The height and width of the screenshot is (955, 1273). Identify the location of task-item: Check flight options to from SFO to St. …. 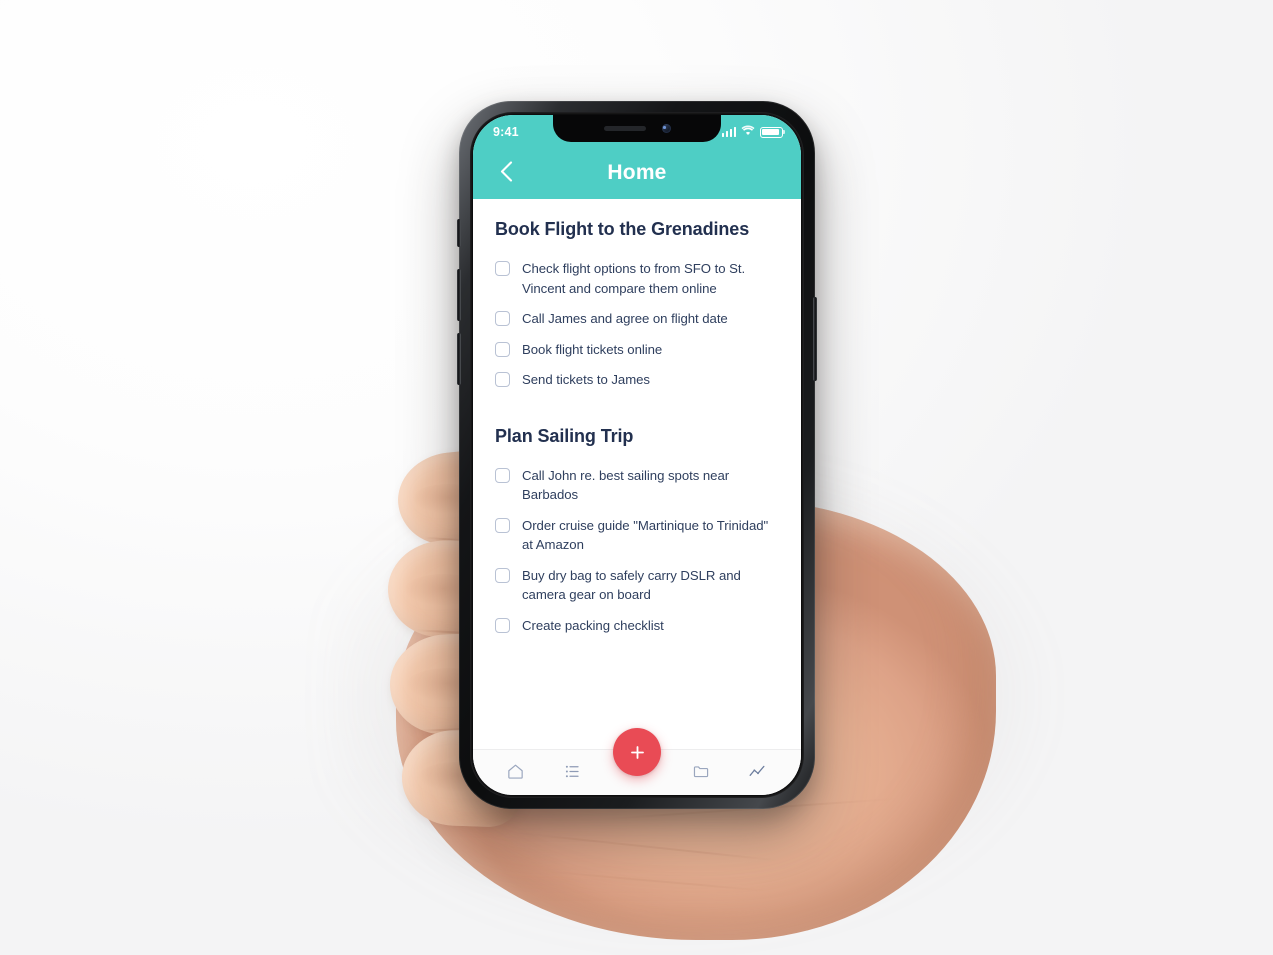
(637, 279).